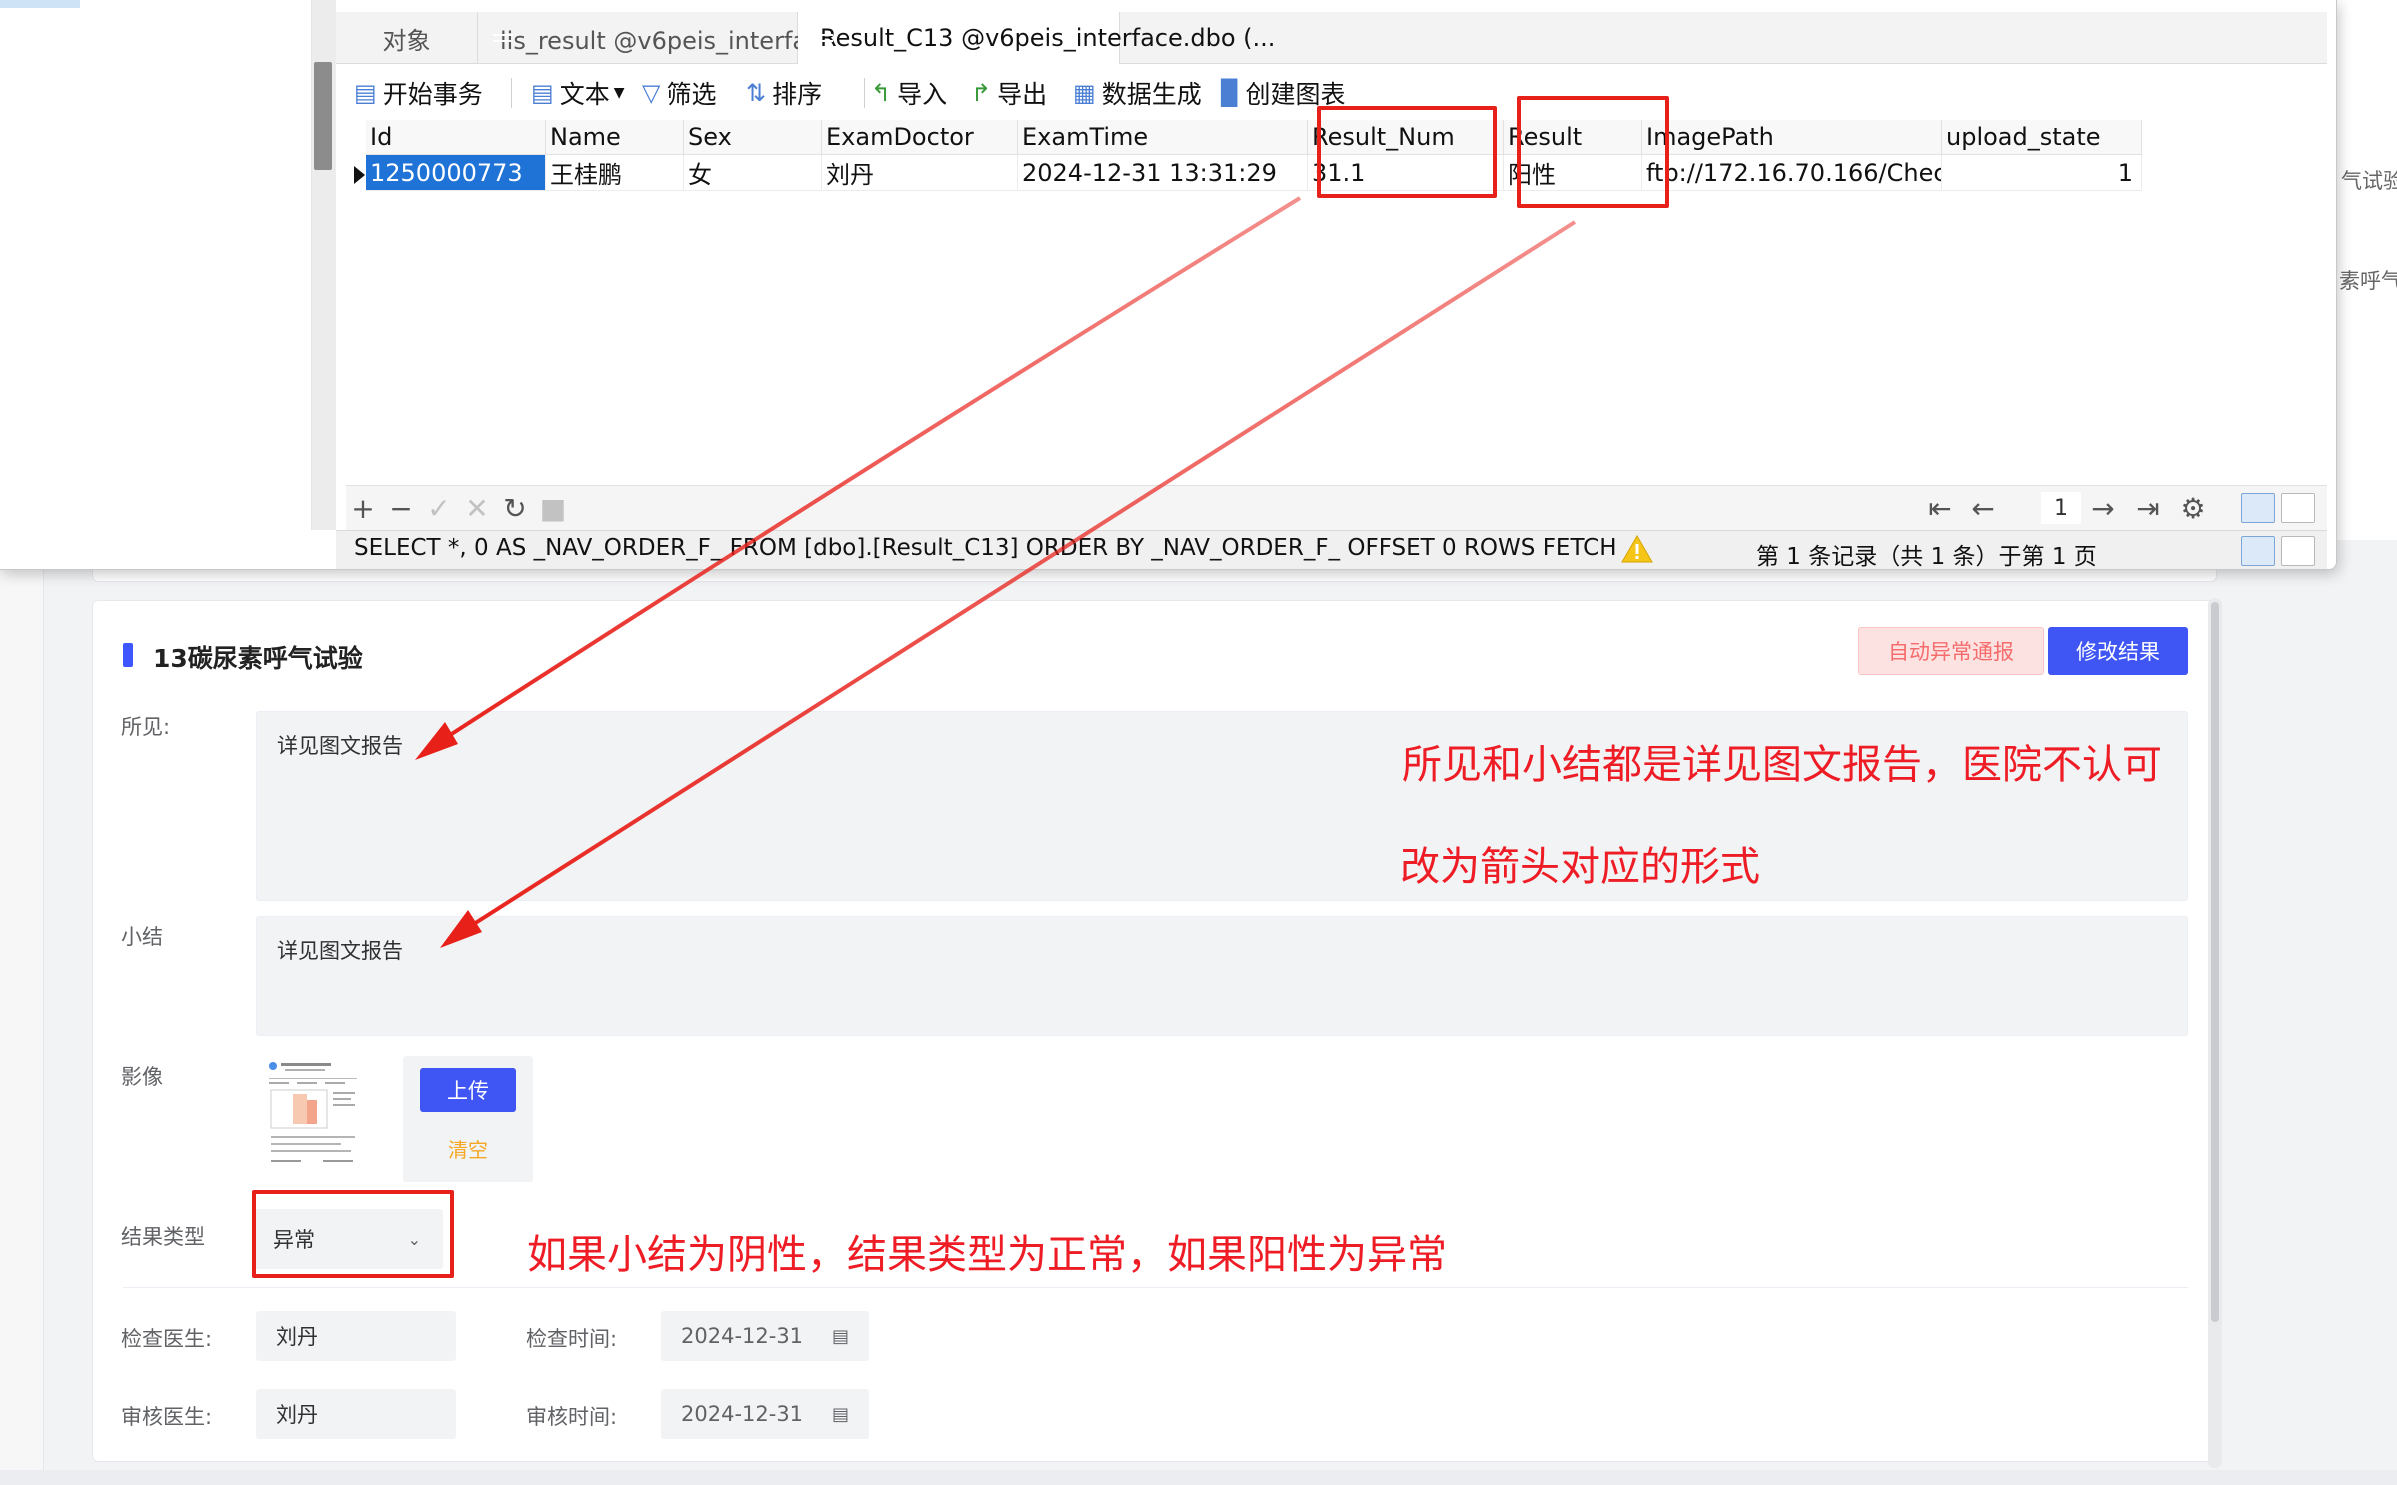 The image size is (2397, 1485). Describe the element at coordinates (2258, 508) in the screenshot. I see `grid-view-icon` at that location.